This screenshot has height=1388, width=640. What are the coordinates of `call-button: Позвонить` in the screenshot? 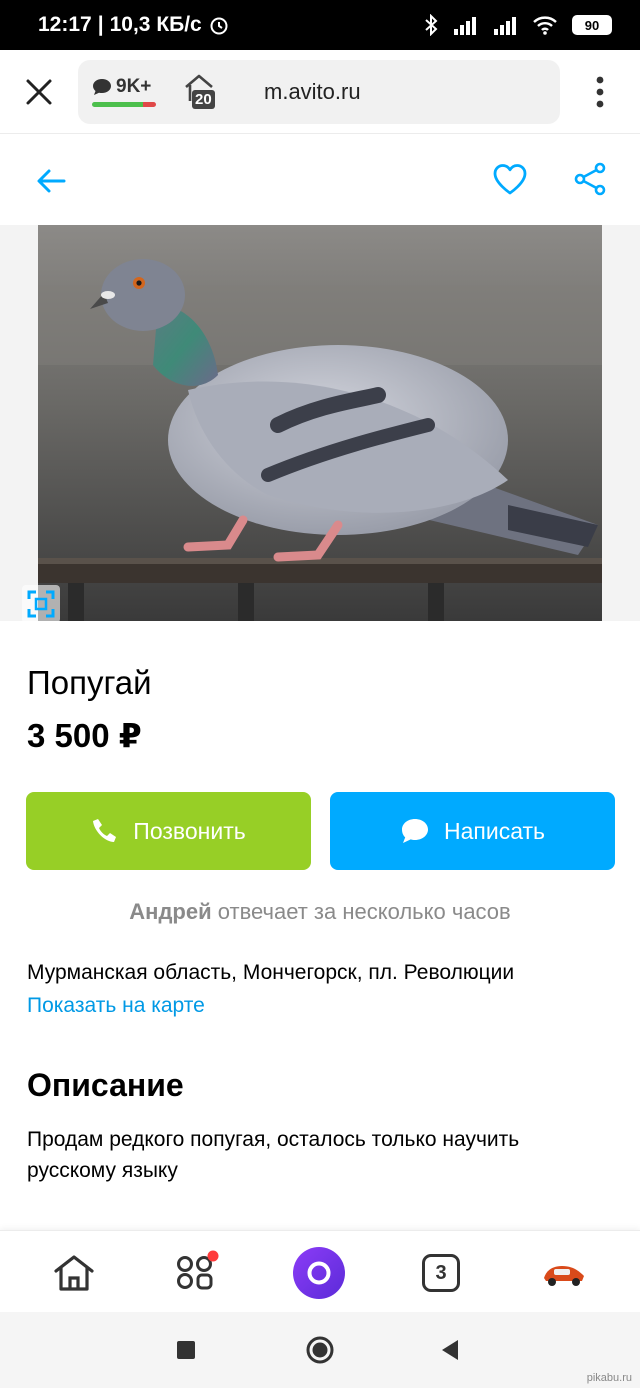 It's located at (168, 831).